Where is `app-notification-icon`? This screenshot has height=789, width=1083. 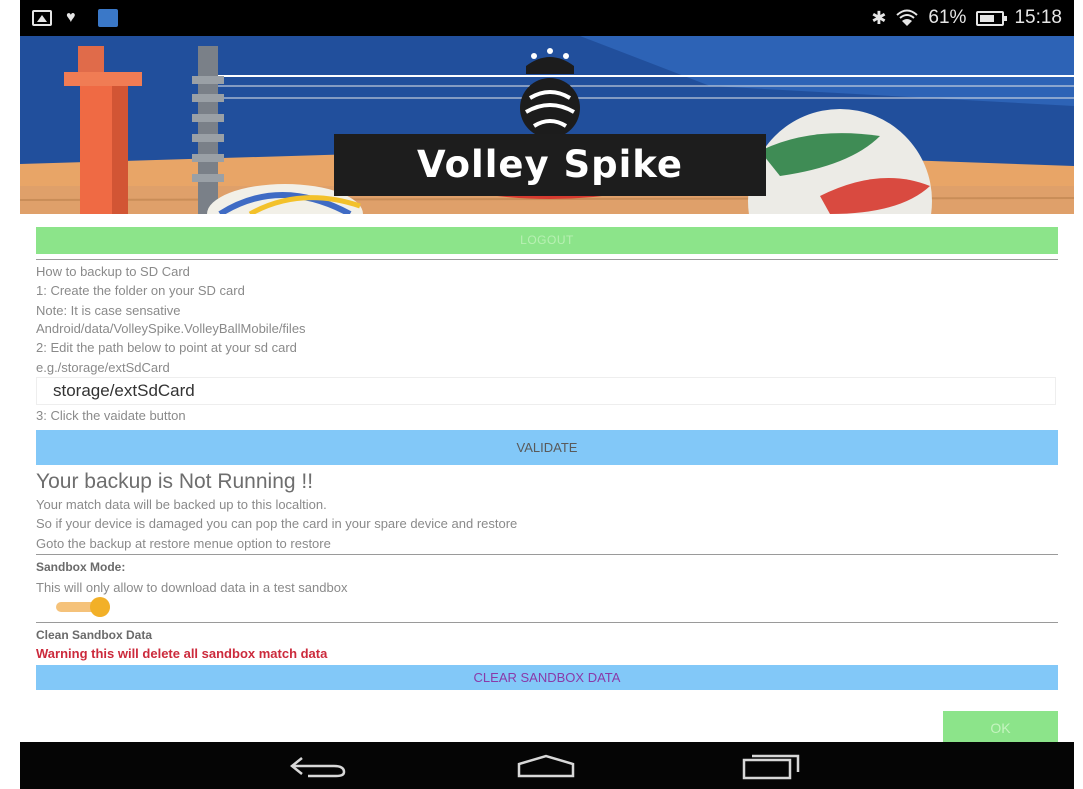
app-notification-icon is located at coordinates (108, 18).